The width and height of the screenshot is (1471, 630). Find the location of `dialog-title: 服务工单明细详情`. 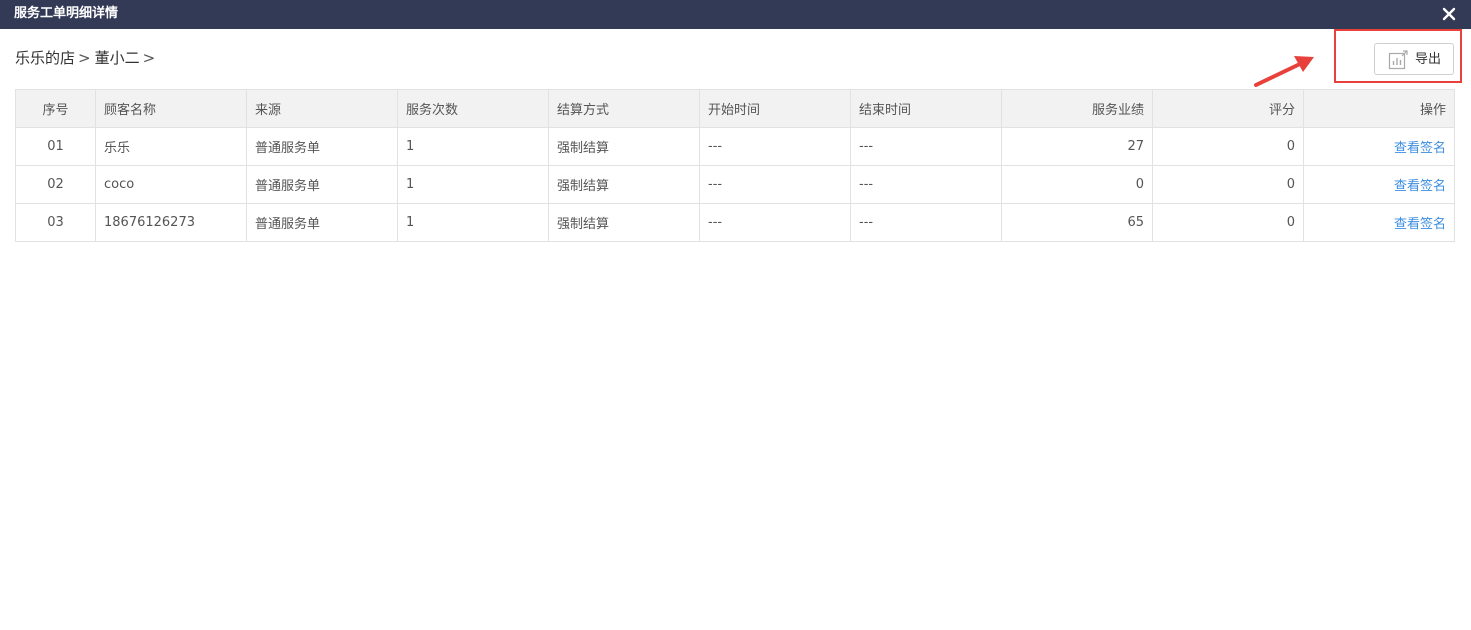

dialog-title: 服务工单明细详情 is located at coordinates (66, 13).